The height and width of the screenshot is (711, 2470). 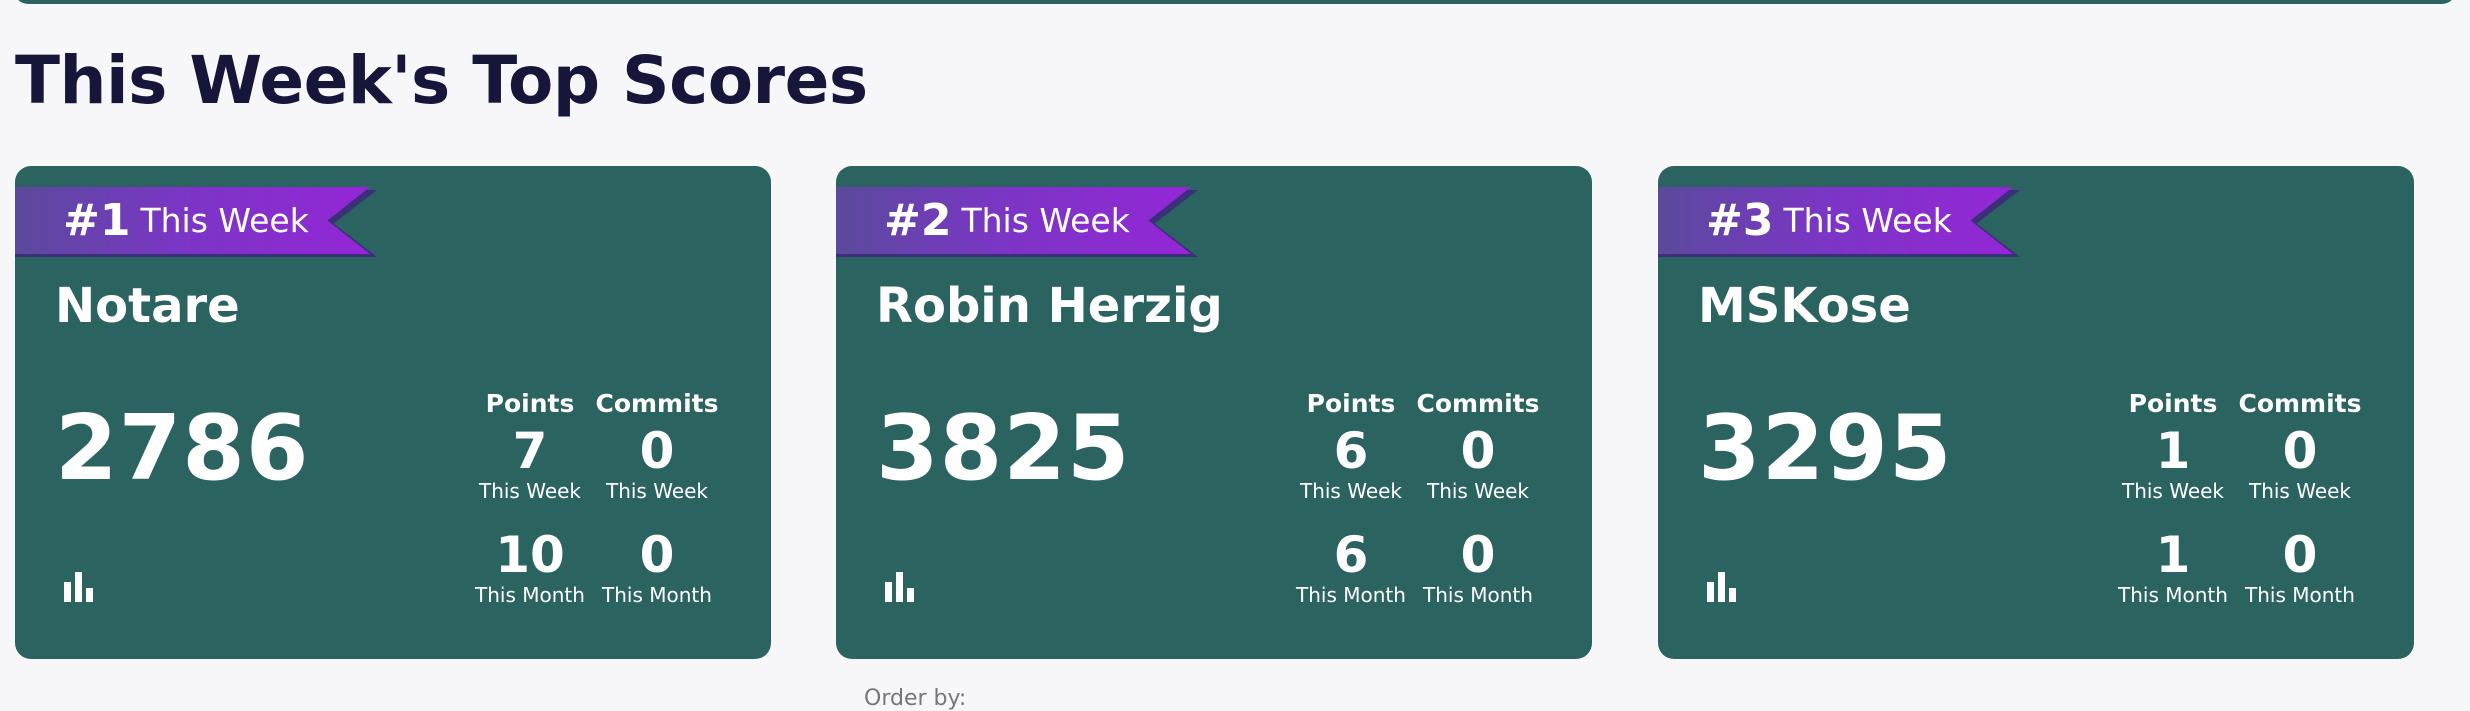 What do you see at coordinates (1003, 448) in the screenshot?
I see `total-score: 3825` at bounding box center [1003, 448].